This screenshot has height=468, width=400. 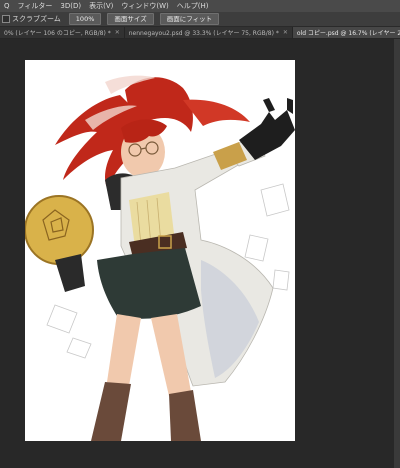 I want to click on document-tab-active: old コピー.psd @ 16.7% (レイヤー 28, RGB/8) ✕, so click(x=346, y=32).